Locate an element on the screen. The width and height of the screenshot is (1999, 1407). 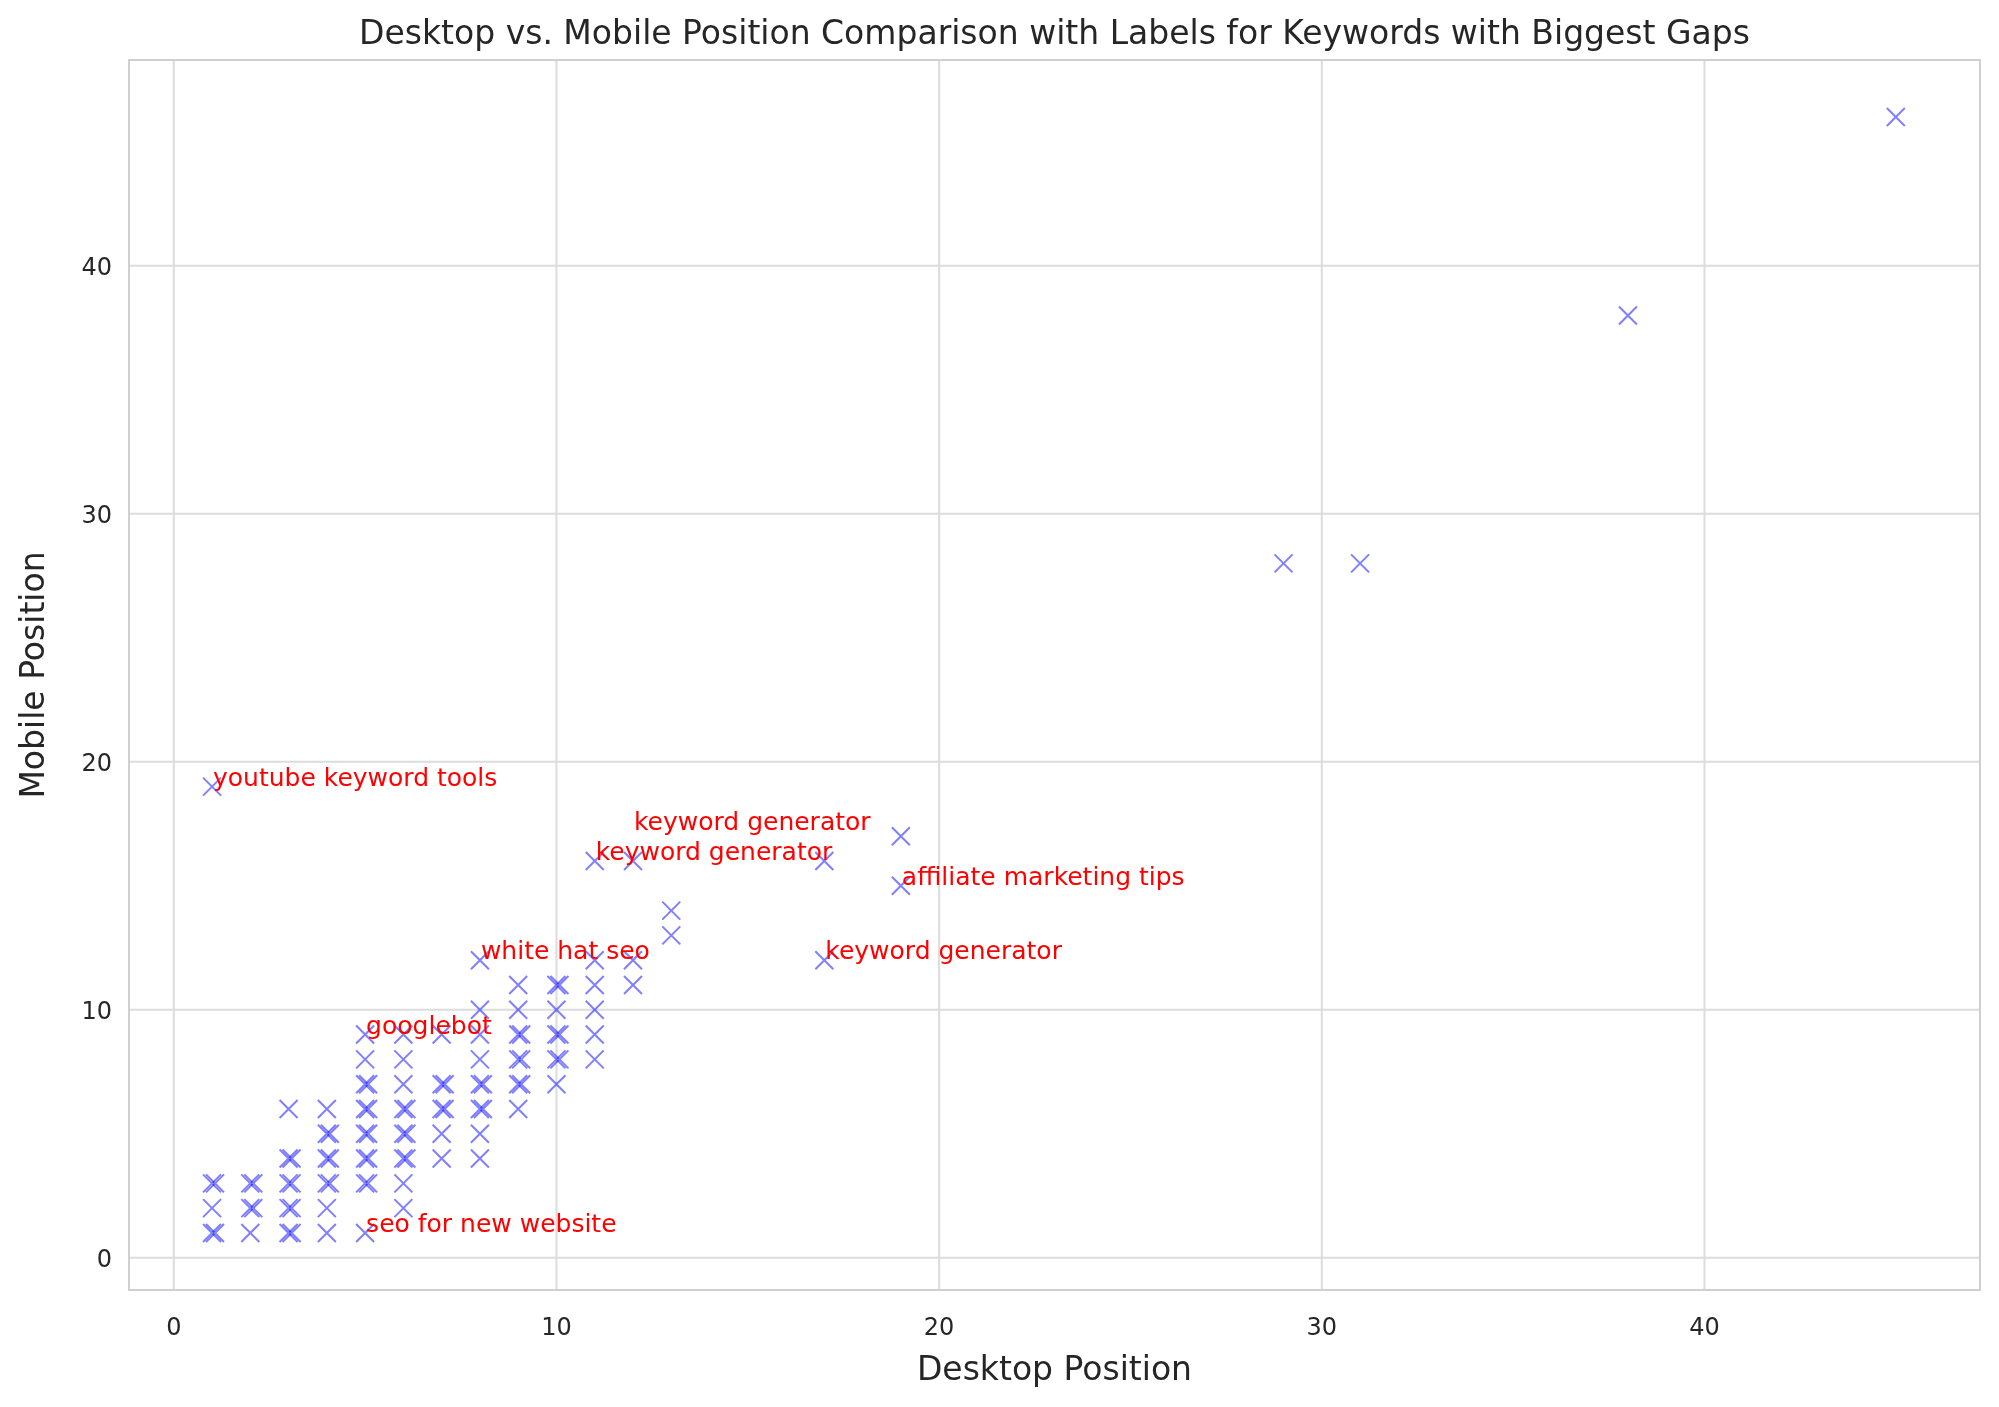
point-label: white hat seo is located at coordinates (565, 951).